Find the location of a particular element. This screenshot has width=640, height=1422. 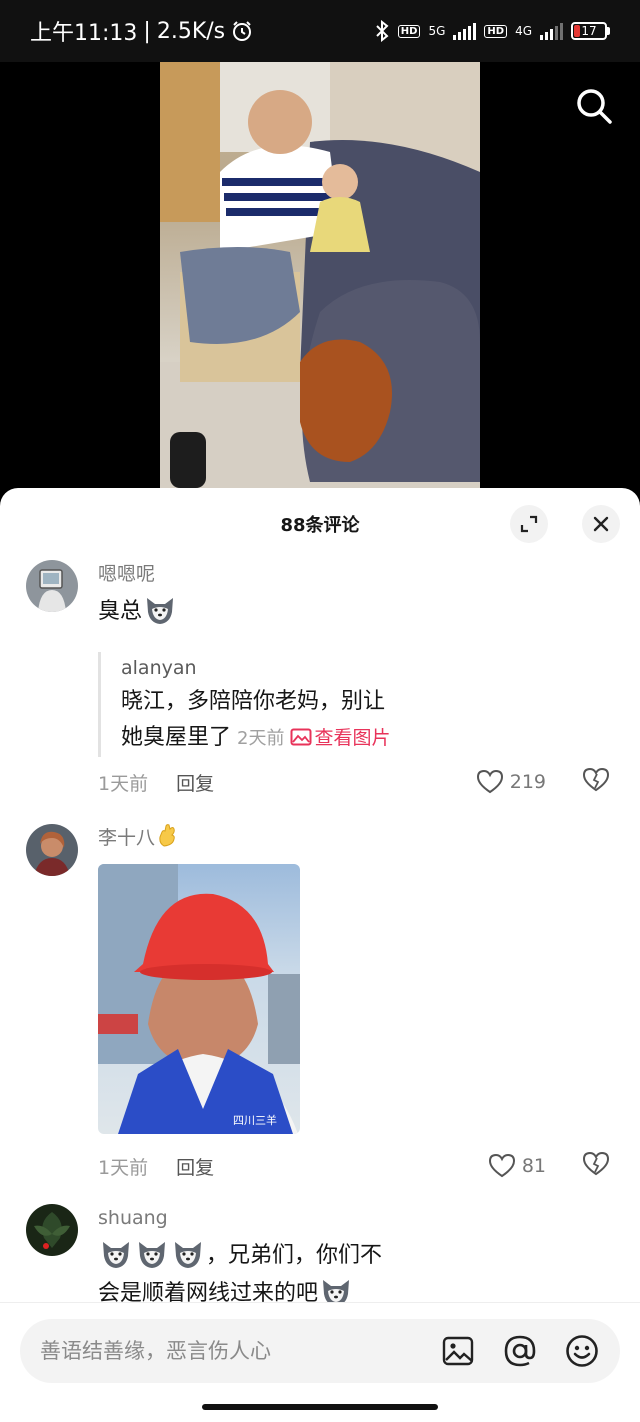

mention-button is located at coordinates (520, 1351).